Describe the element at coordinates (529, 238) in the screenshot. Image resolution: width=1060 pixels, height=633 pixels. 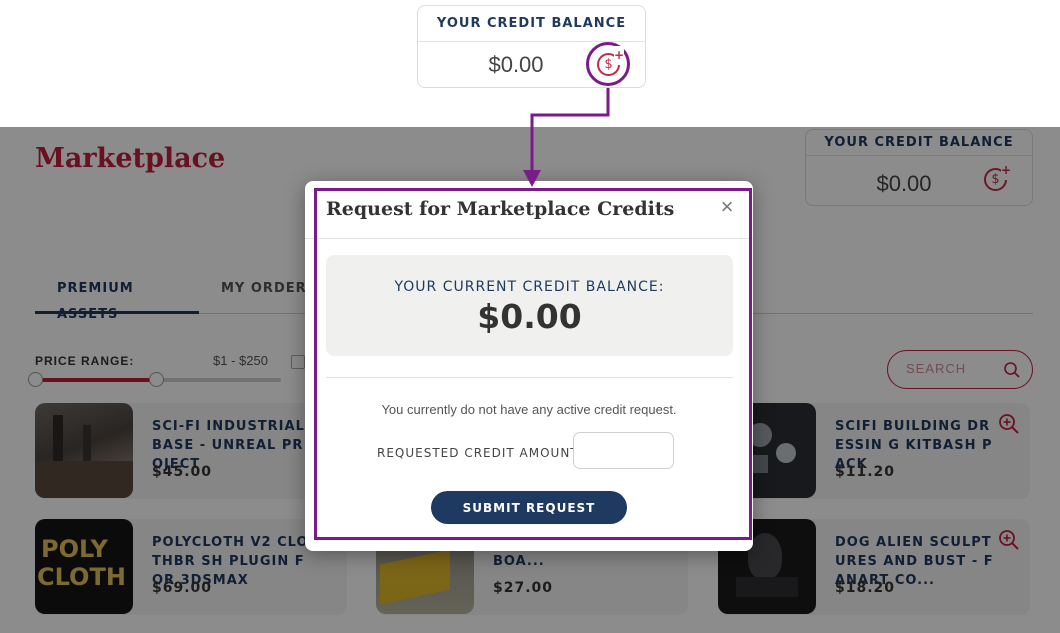
I see `modal-divider` at that location.